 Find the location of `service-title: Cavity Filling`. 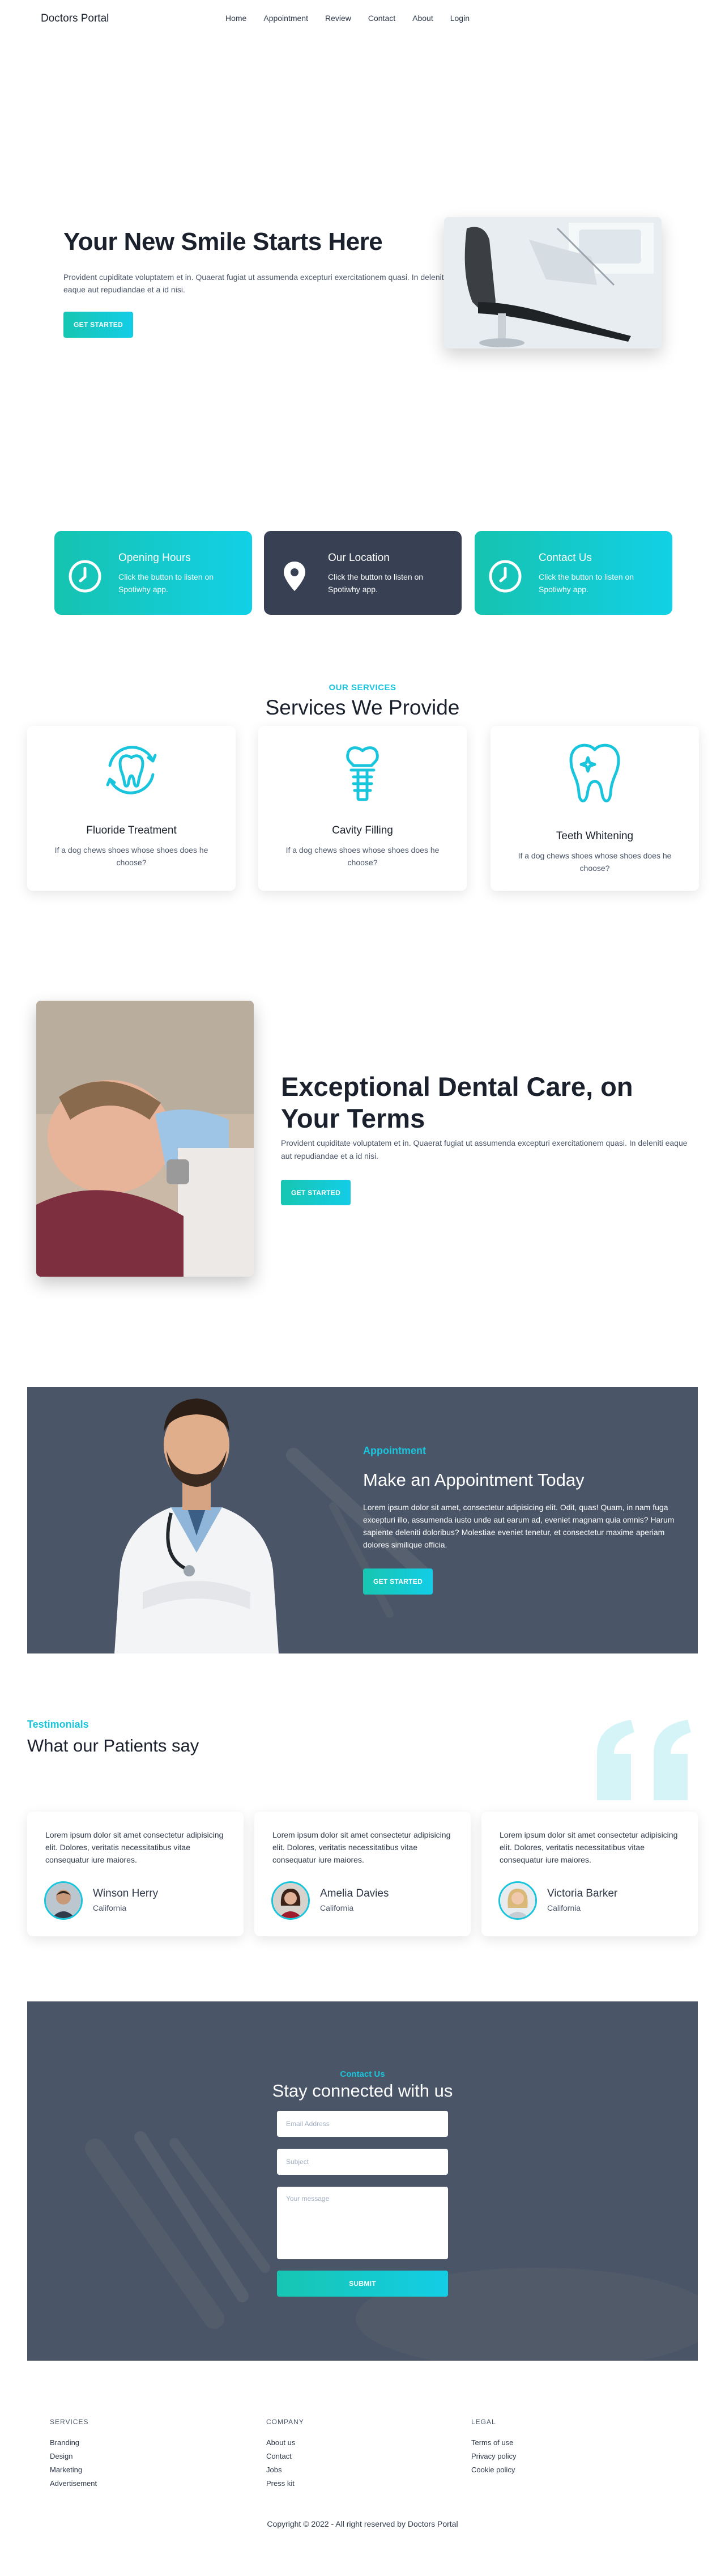

service-title: Cavity Filling is located at coordinates (362, 830).